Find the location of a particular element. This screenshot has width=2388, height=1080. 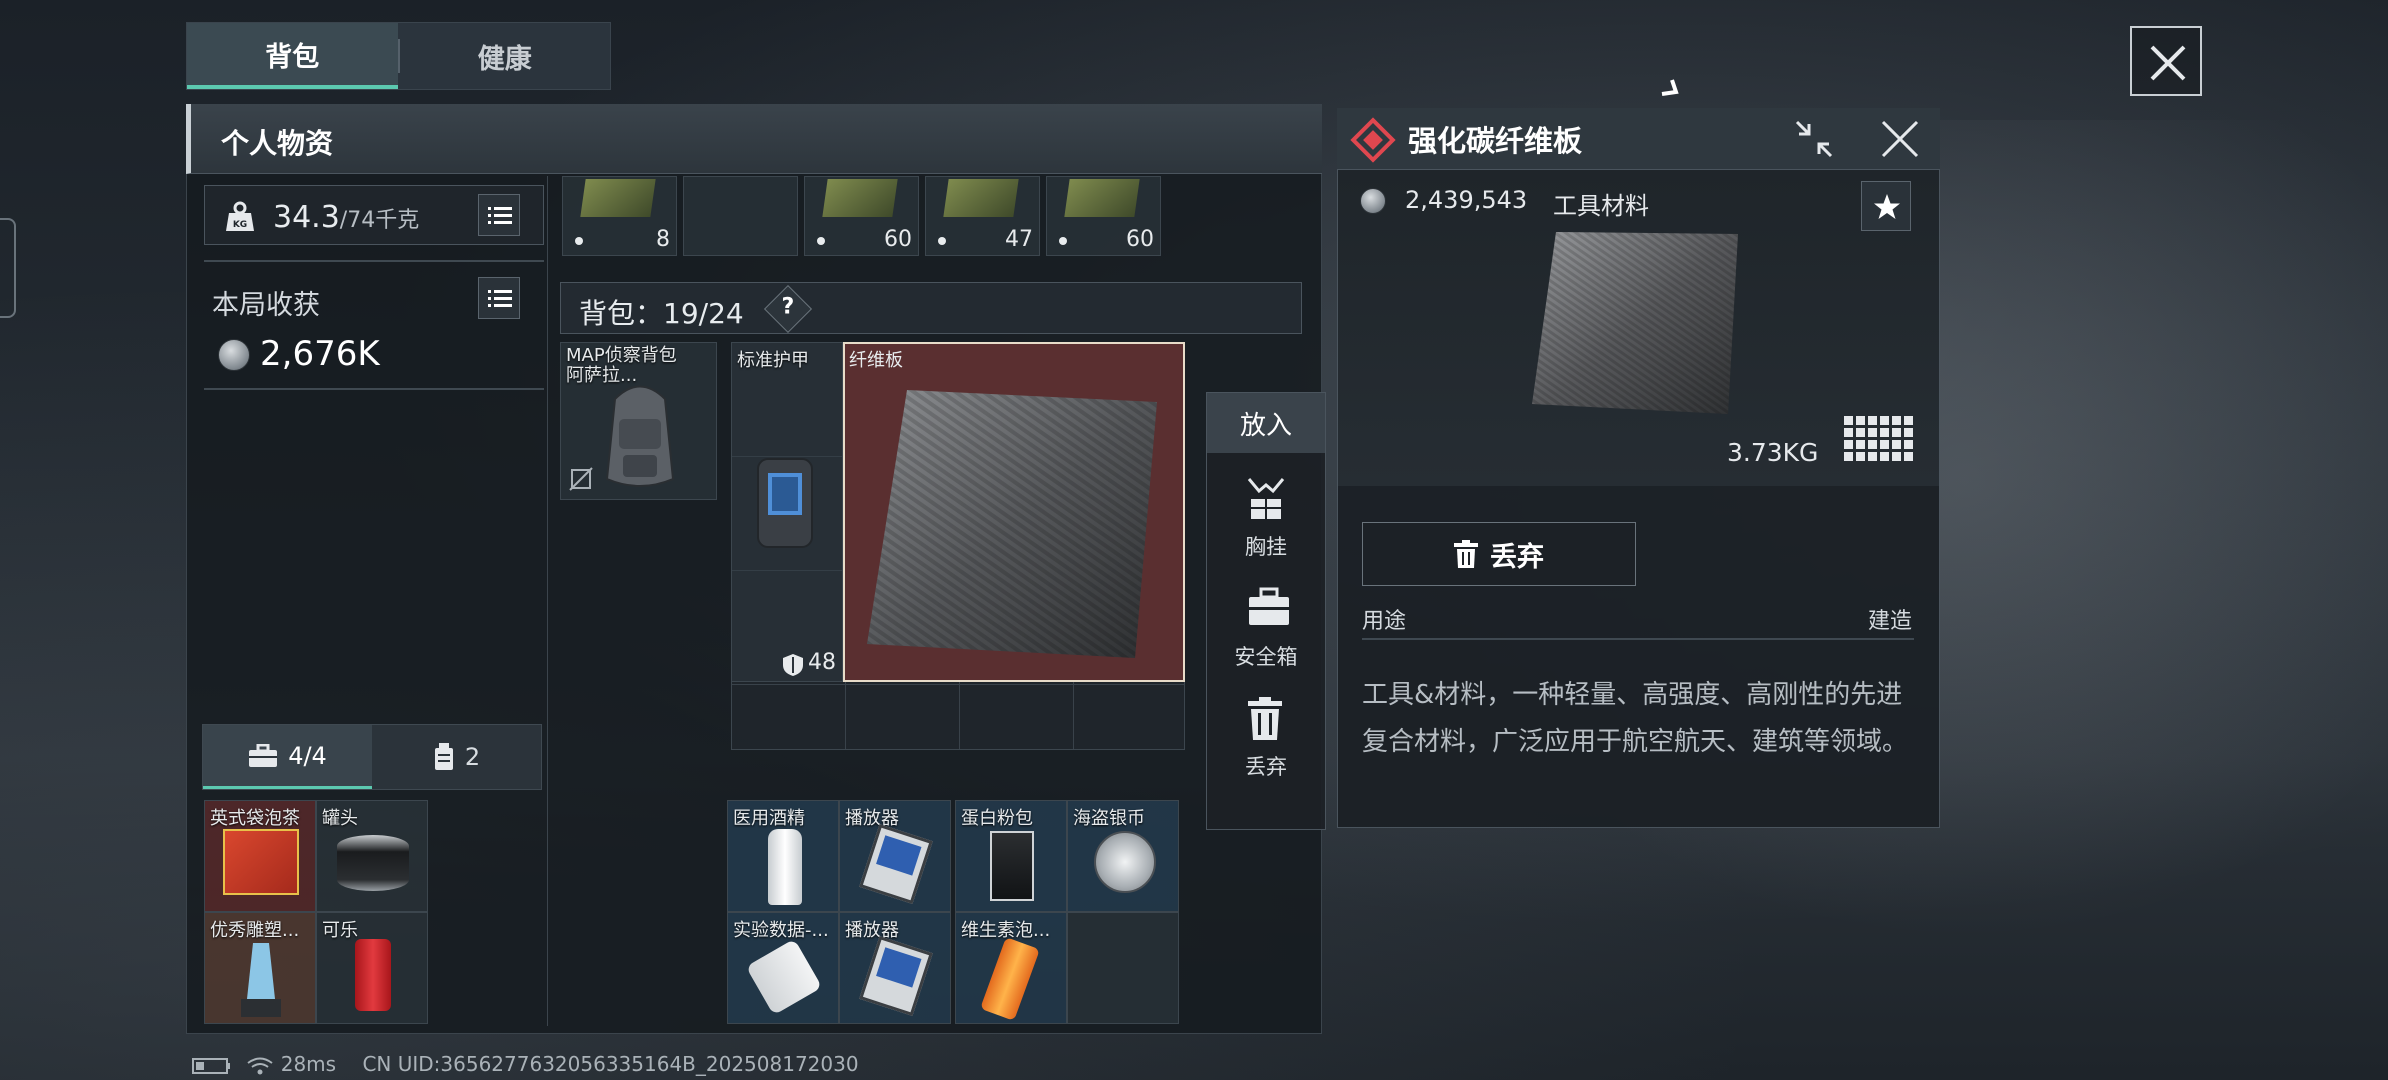

pouch-item: 罐头 is located at coordinates (372, 856).